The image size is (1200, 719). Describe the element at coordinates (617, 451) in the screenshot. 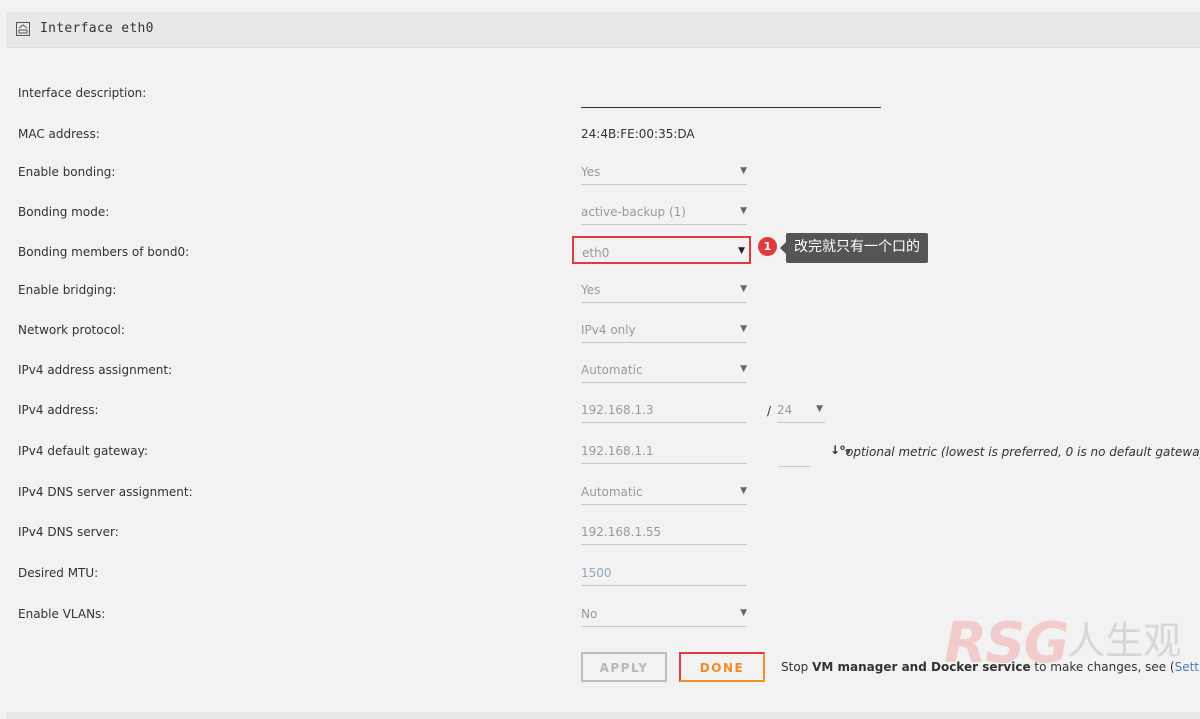

I see `ipv4-gateway-value: 192.168.1.1` at that location.